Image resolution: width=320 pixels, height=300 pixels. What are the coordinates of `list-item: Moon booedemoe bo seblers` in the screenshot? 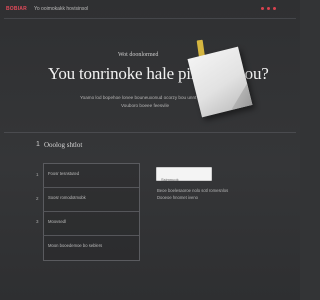 It's located at (91, 247).